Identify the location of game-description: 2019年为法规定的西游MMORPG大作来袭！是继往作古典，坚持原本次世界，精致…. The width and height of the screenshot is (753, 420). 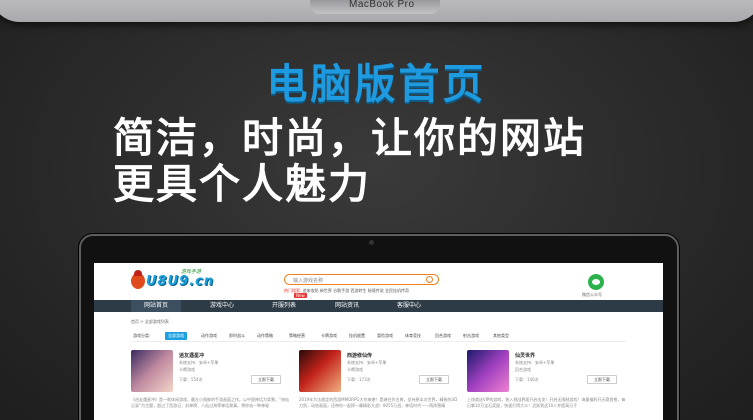
(378, 402).